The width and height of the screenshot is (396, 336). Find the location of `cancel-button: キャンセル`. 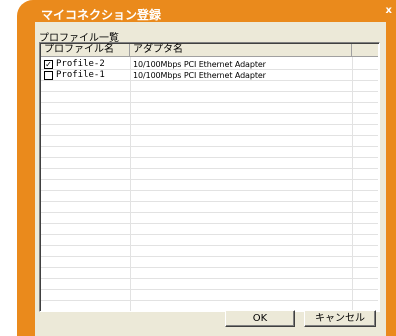

cancel-button: キャンセル is located at coordinates (340, 318).